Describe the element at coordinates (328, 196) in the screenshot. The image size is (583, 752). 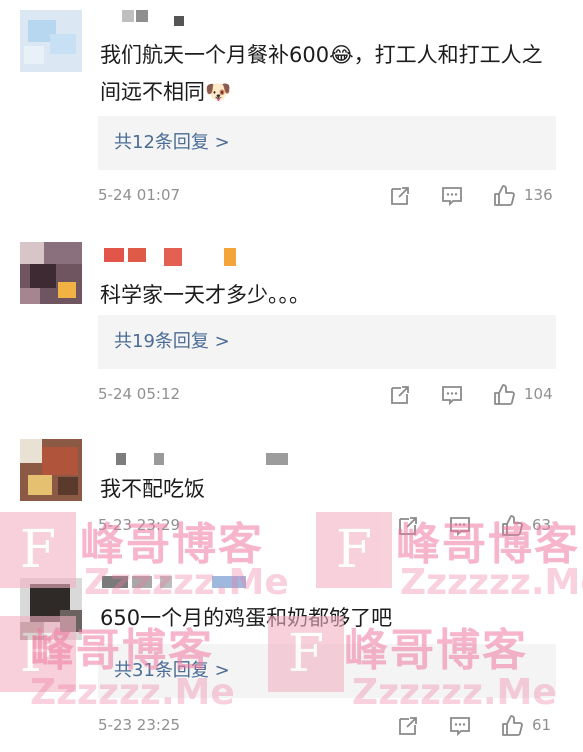
I see `comment-meta: 5-24 01:07 136` at that location.